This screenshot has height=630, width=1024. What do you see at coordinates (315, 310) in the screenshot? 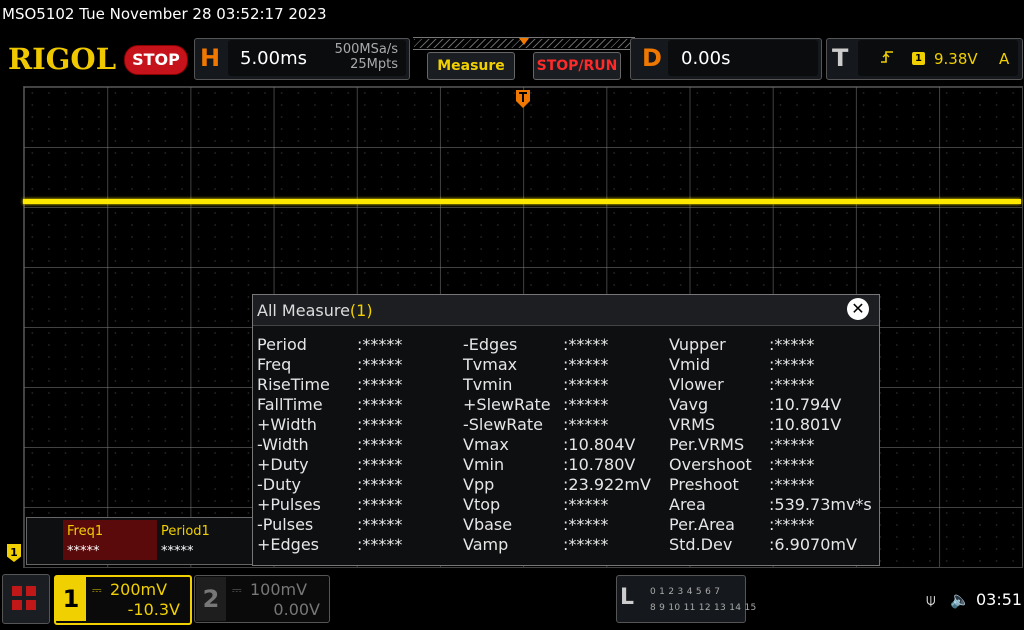
I see `all-measure-title: All Measure(1)` at bounding box center [315, 310].